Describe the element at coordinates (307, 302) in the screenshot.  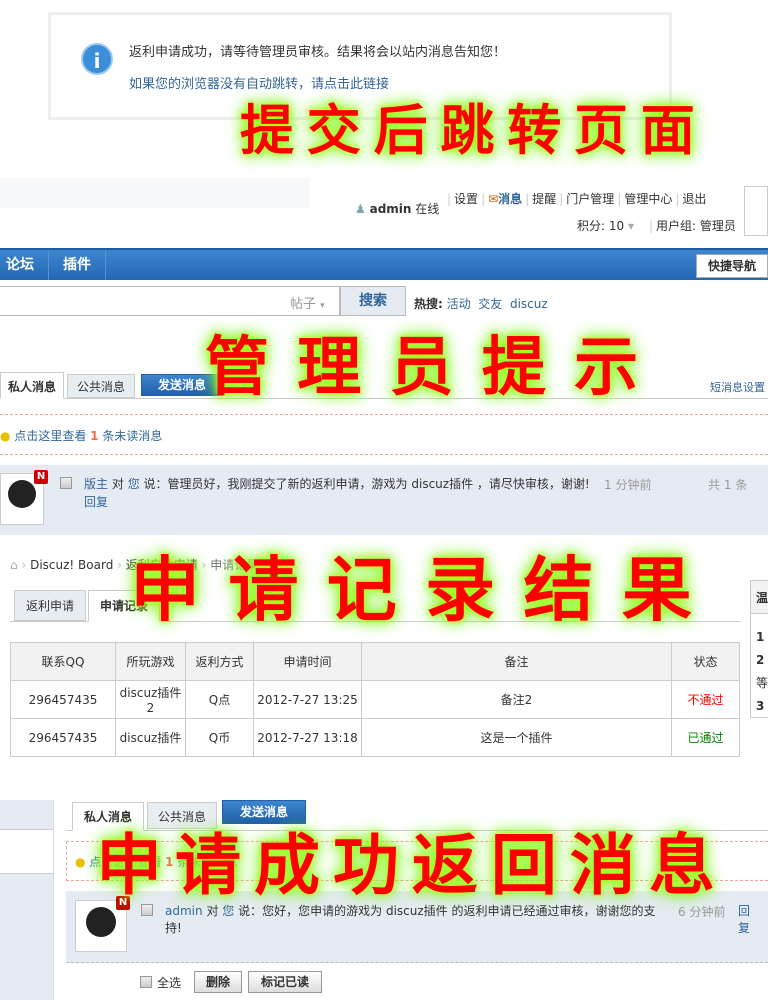
I see `search-type-select: 帖子 ▾` at that location.